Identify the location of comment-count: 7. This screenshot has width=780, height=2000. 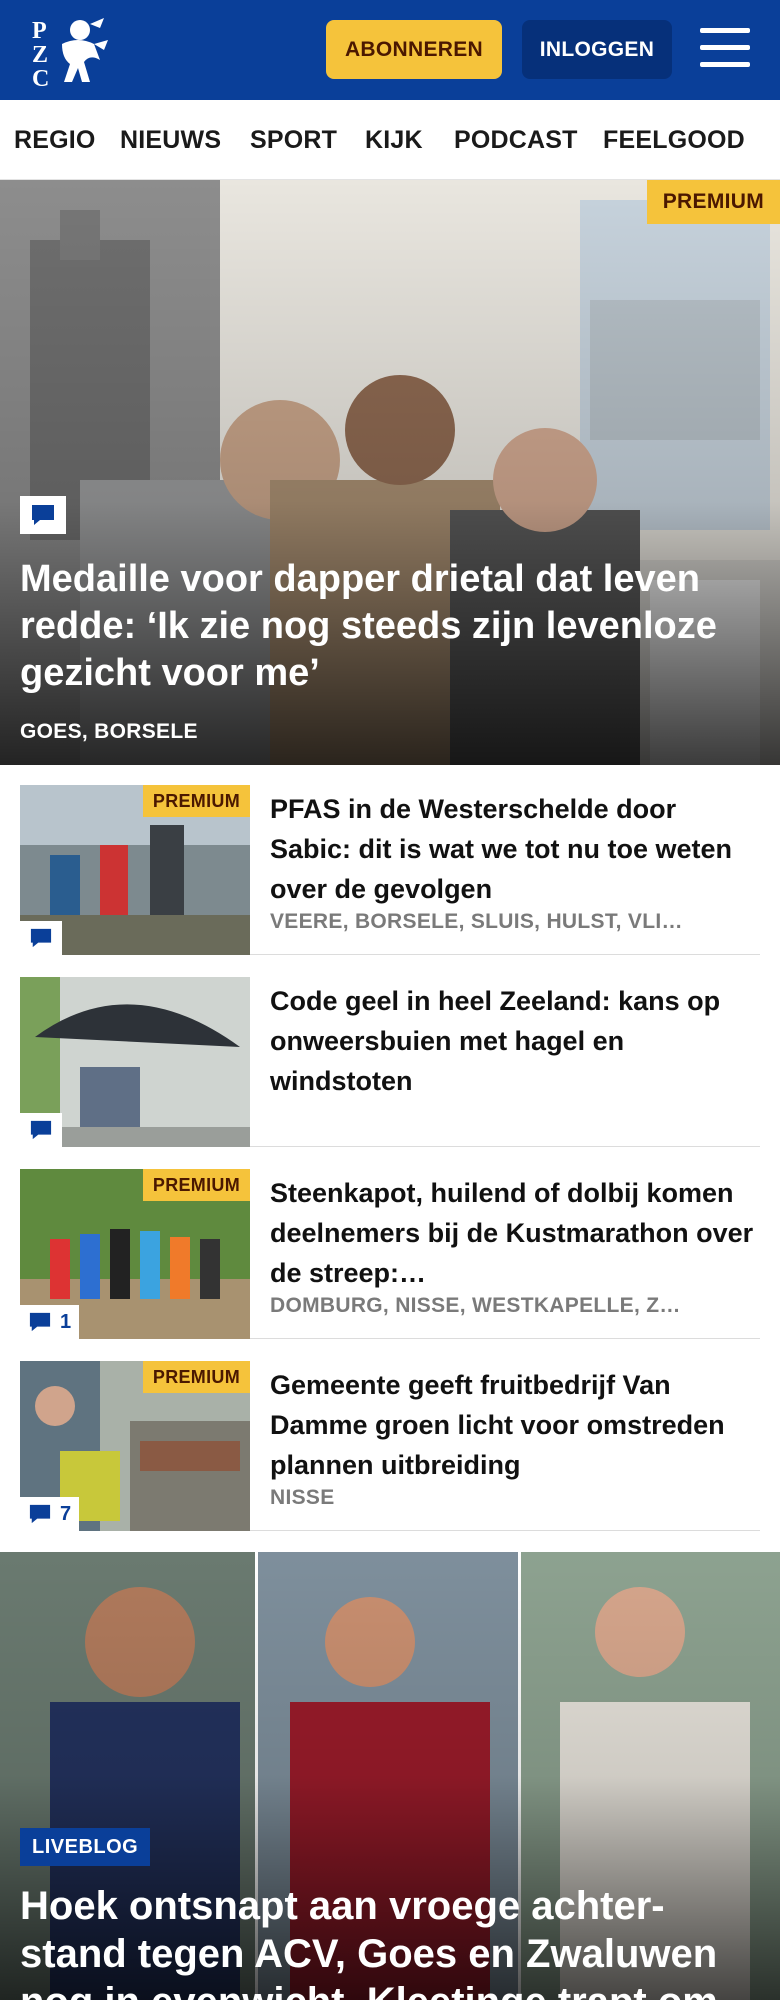
(66, 1513).